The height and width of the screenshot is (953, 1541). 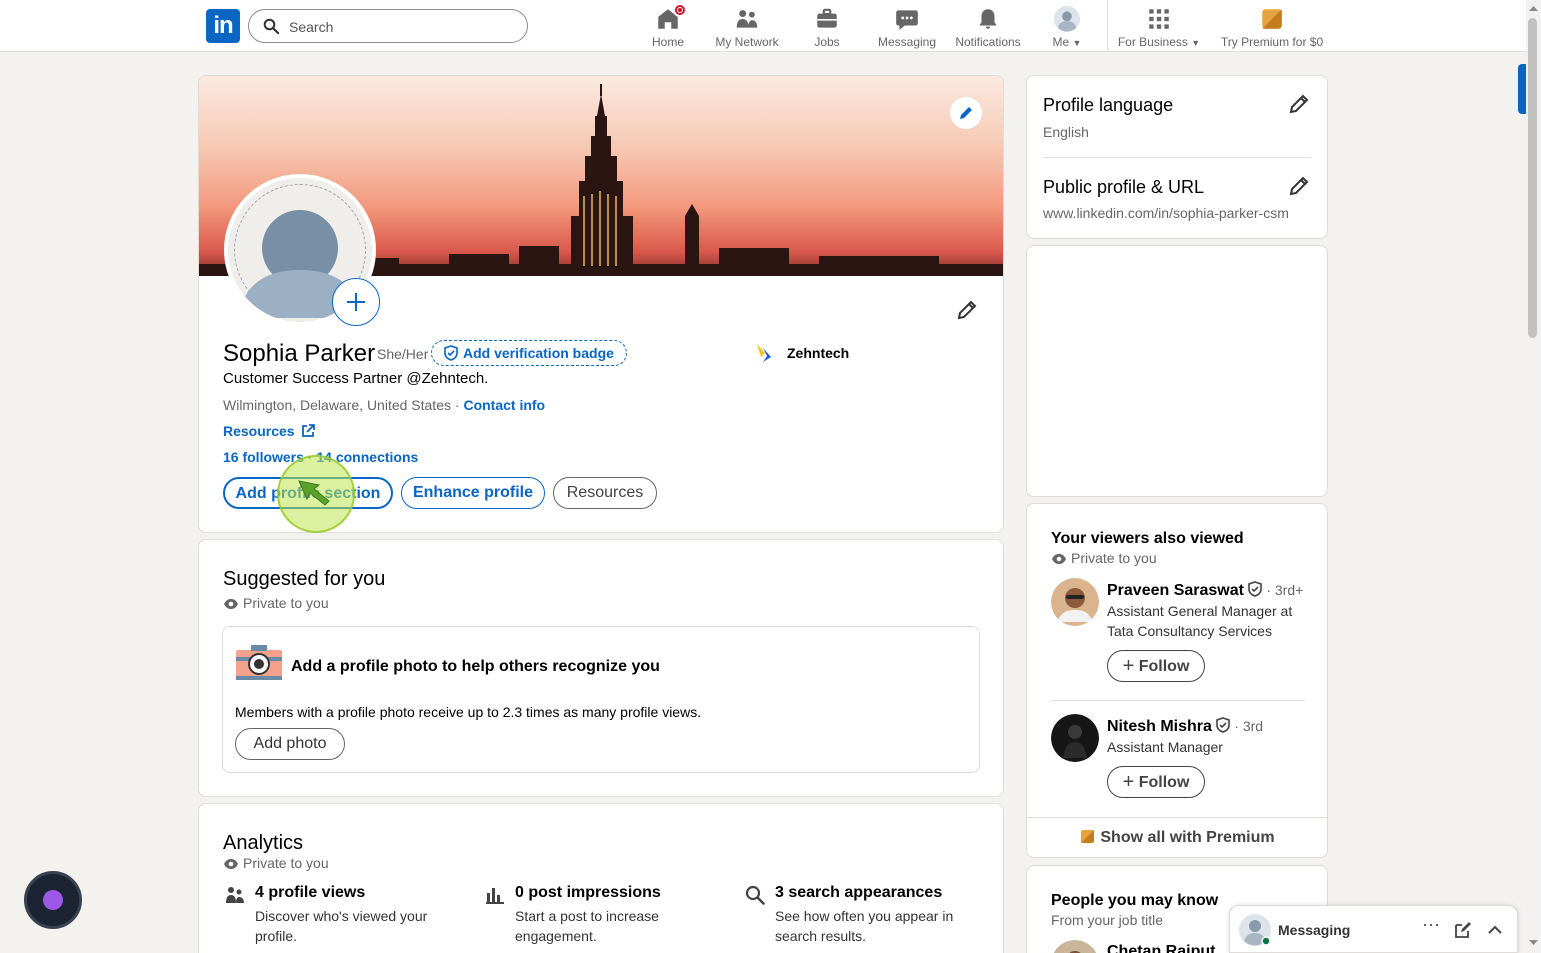 I want to click on messaging-overlay: Messaging ···, so click(x=1373, y=929).